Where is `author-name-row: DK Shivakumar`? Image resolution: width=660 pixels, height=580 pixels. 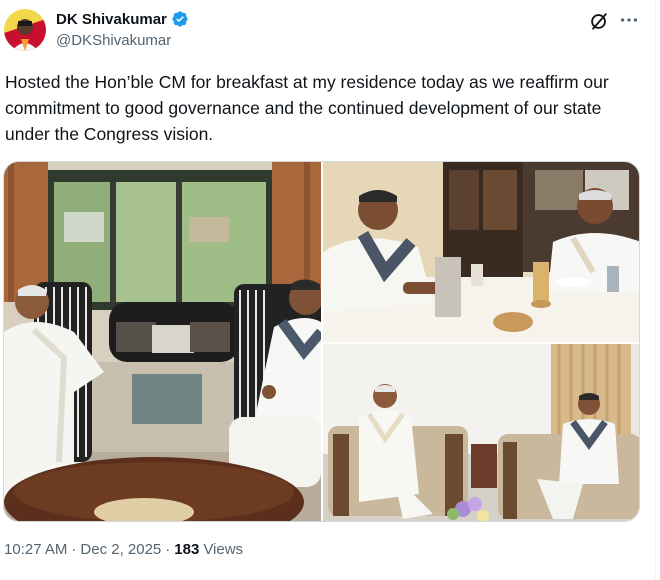
author-name-row: DK Shivakumar is located at coordinates (122, 19).